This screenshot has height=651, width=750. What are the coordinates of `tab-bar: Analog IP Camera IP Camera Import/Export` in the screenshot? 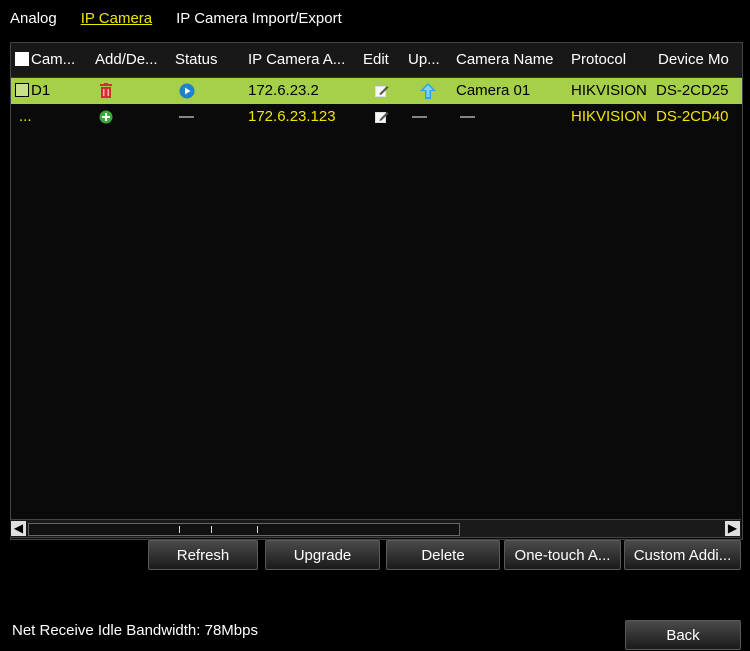 It's located at (375, 18).